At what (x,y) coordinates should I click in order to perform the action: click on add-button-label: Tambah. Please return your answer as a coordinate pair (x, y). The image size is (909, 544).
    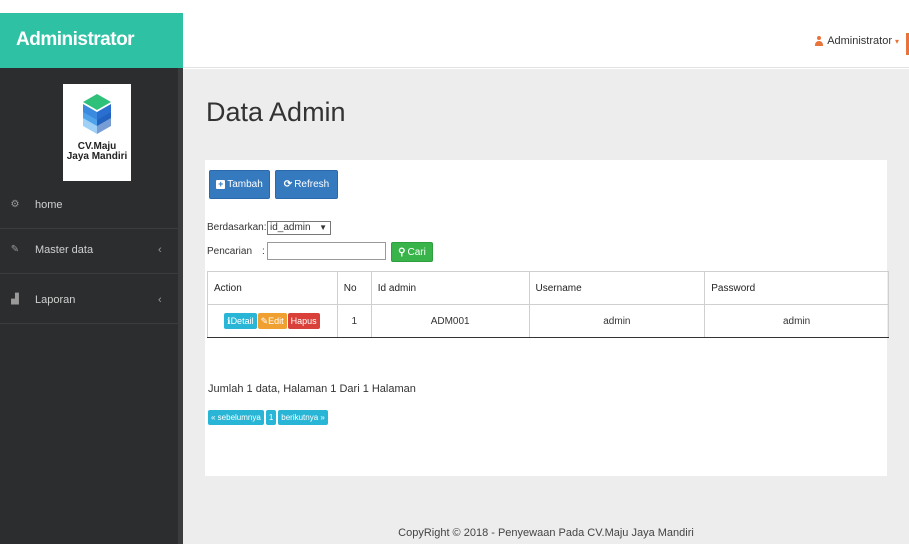
    Looking at the image, I should click on (245, 184).